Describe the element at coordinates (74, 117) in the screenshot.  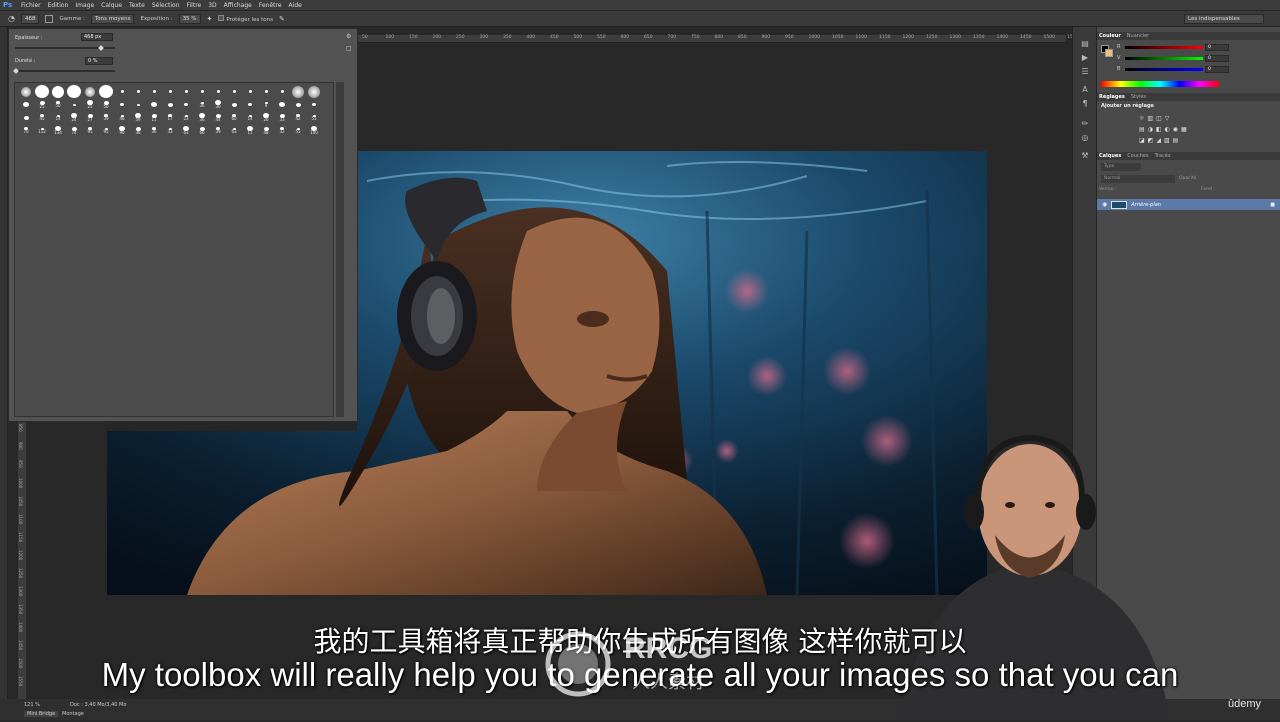
I see `brush-preset: 24` at that location.